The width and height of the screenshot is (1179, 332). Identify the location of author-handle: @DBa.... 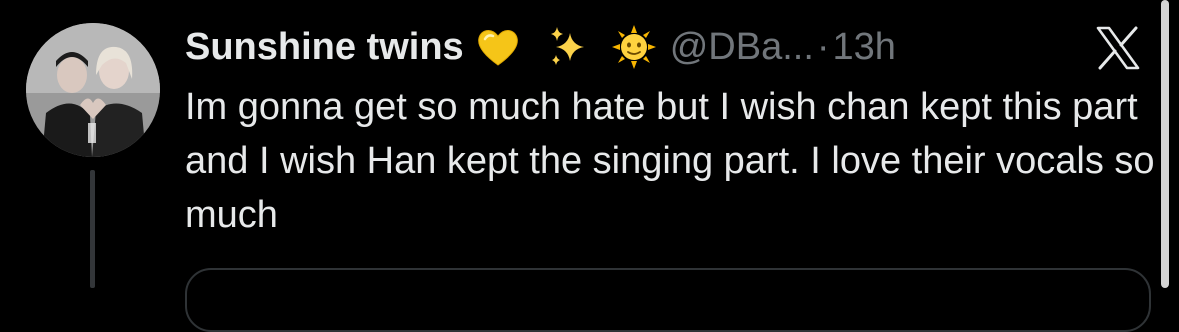
(742, 47).